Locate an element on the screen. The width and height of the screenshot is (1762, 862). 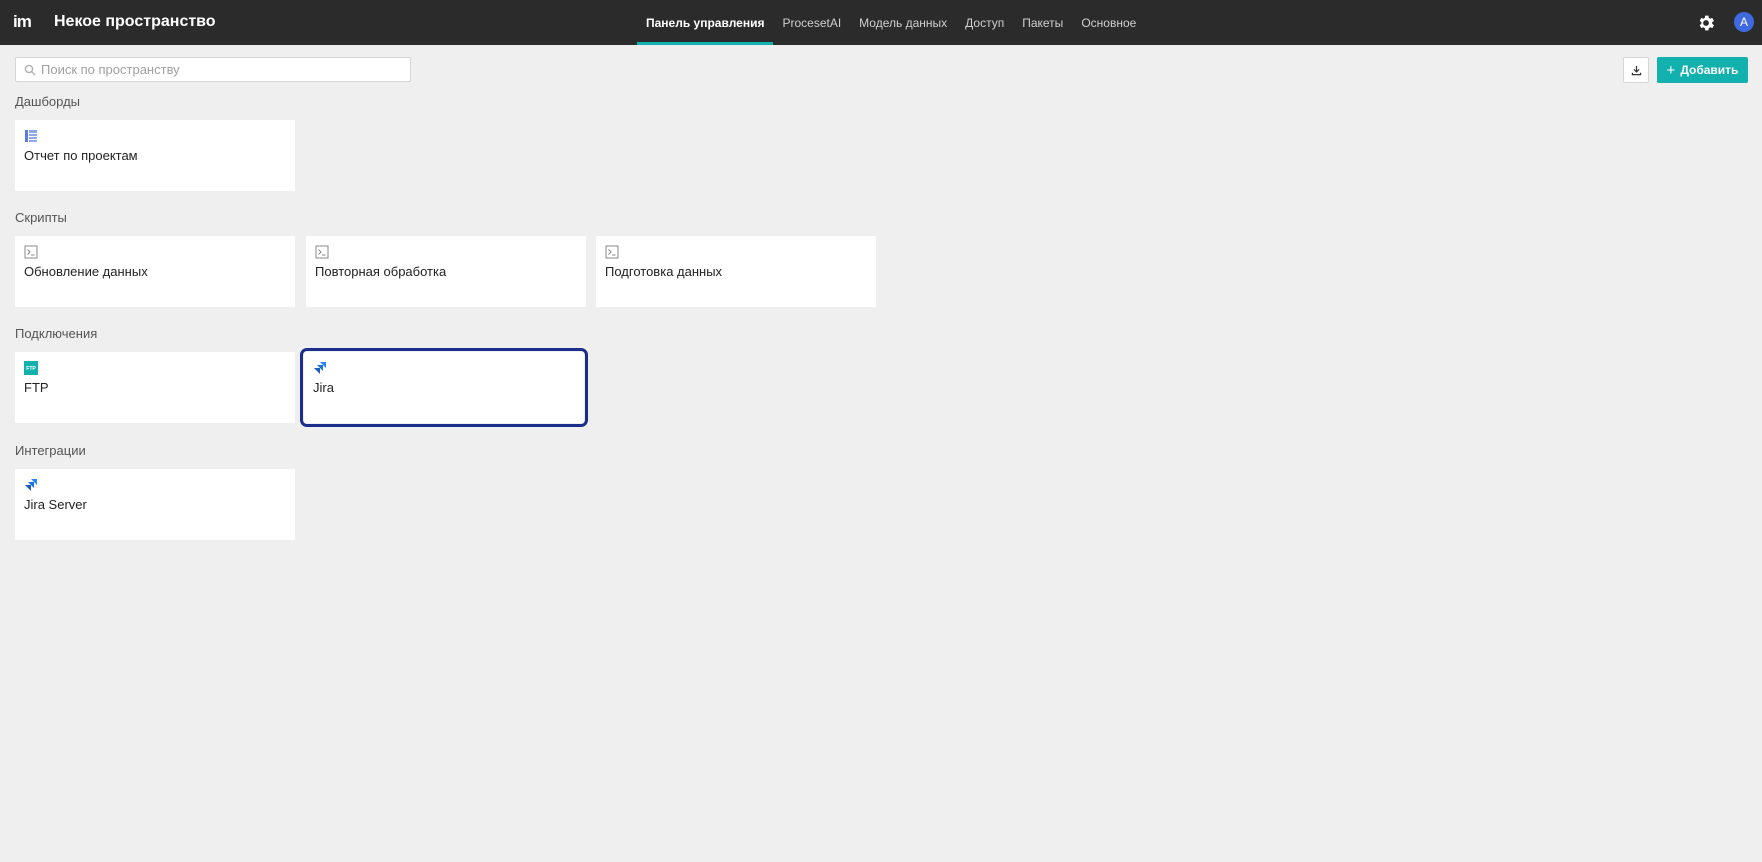
tab-label: ProcesetAI is located at coordinates (812, 22).